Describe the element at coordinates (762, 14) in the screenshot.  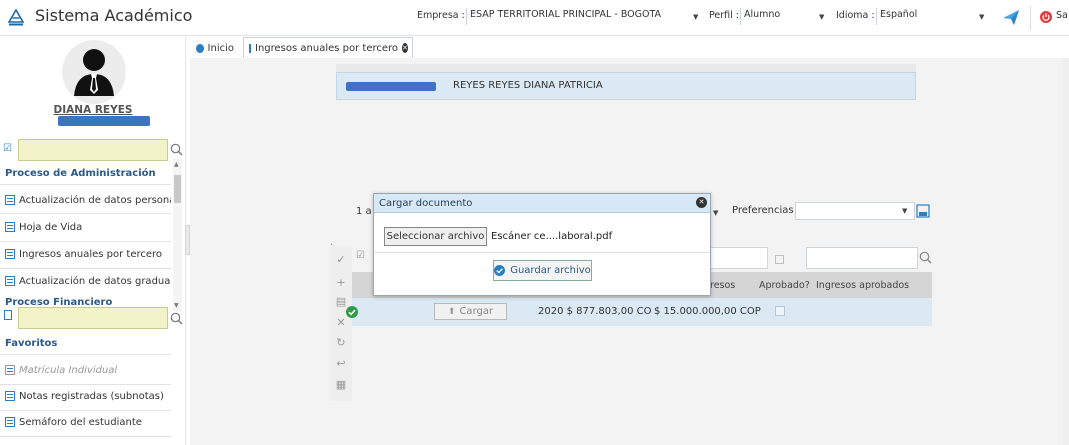
I see `perfil-value: Alumno` at that location.